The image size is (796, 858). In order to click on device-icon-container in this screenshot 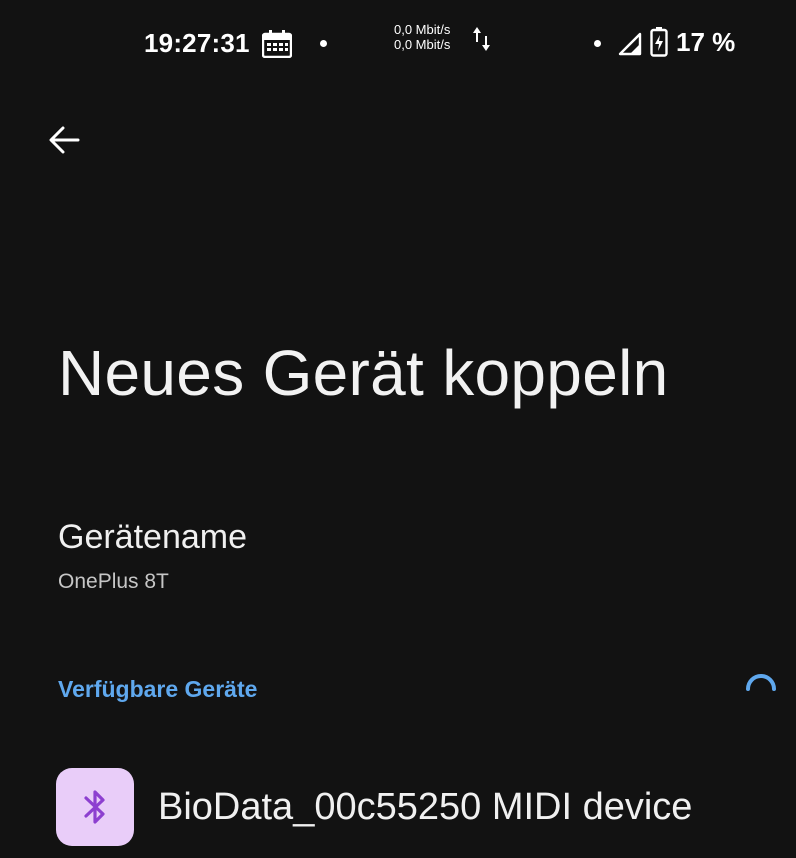, I will do `click(95, 807)`.